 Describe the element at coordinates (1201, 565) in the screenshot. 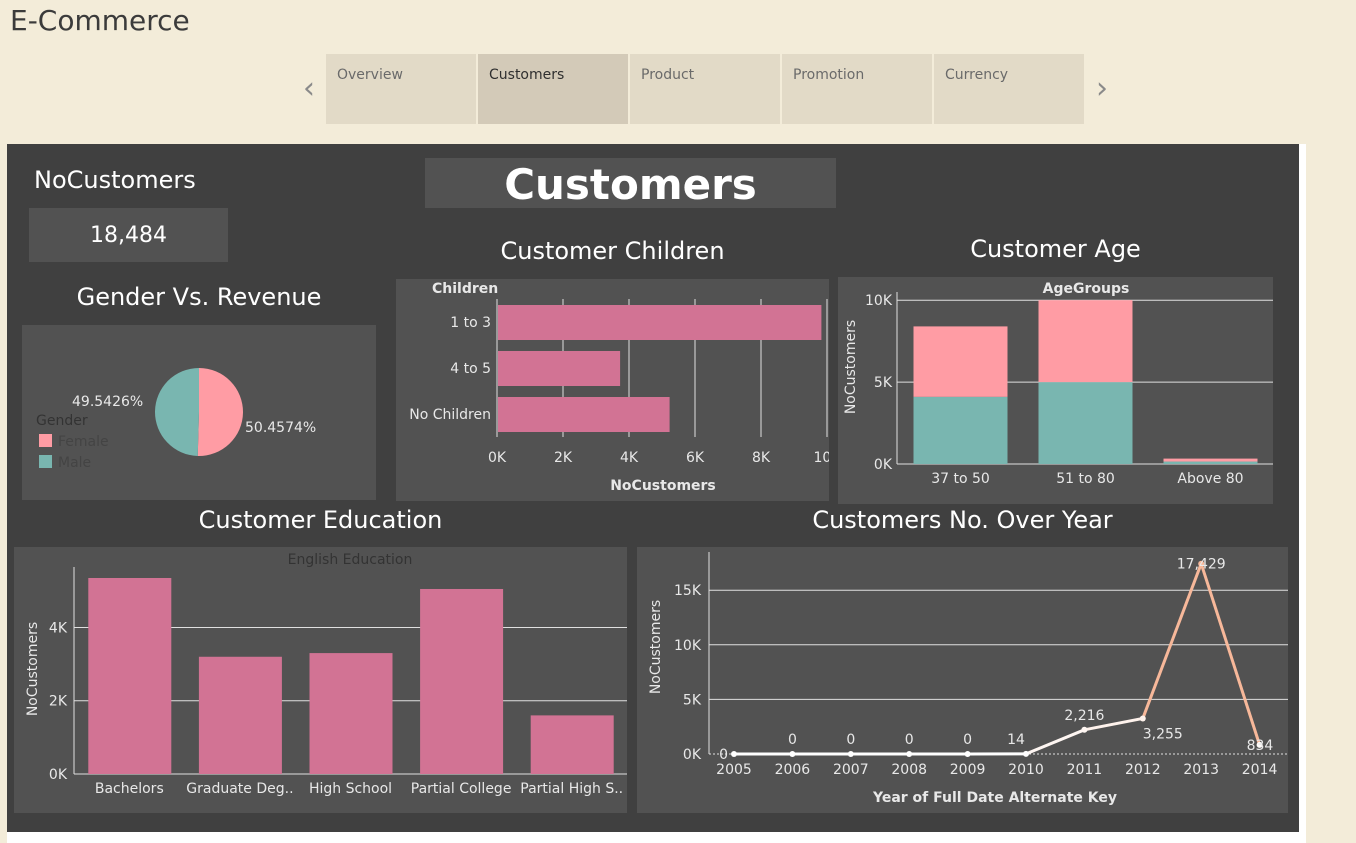

I see `years-data-label: 17,429` at that location.